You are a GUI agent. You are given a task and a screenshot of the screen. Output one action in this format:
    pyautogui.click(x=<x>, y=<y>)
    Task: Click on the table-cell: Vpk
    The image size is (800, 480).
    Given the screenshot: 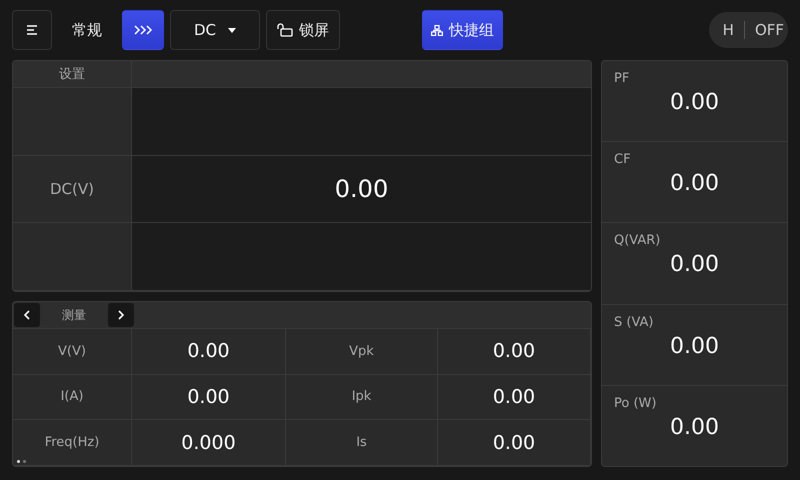 What is the action you would take?
    pyautogui.click(x=362, y=352)
    